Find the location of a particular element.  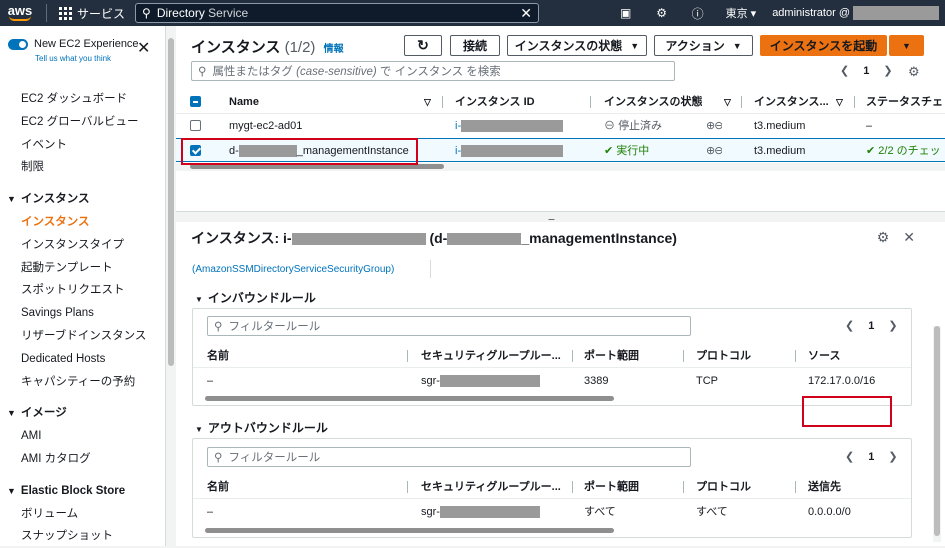

security-group-link: (AmazonSSMDirectoryServiceSecurityGroup) is located at coordinates (293, 269).